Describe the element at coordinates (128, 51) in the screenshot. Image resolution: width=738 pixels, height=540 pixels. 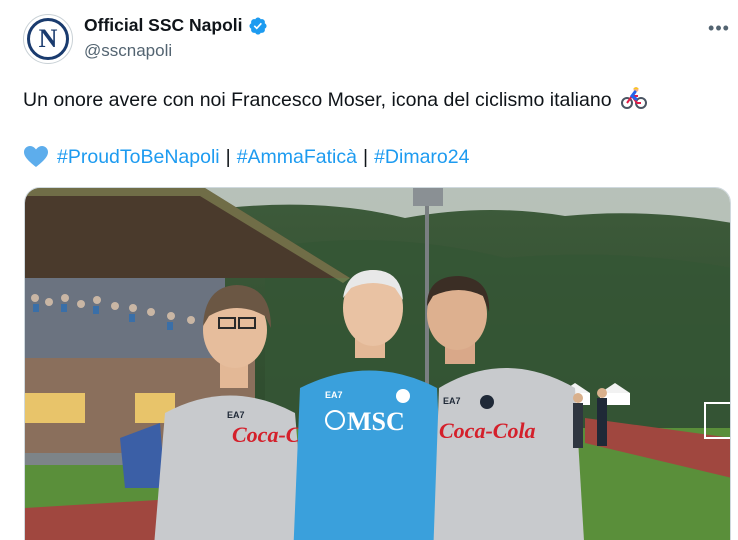
I see `author-handle: @sscnapoli` at that location.